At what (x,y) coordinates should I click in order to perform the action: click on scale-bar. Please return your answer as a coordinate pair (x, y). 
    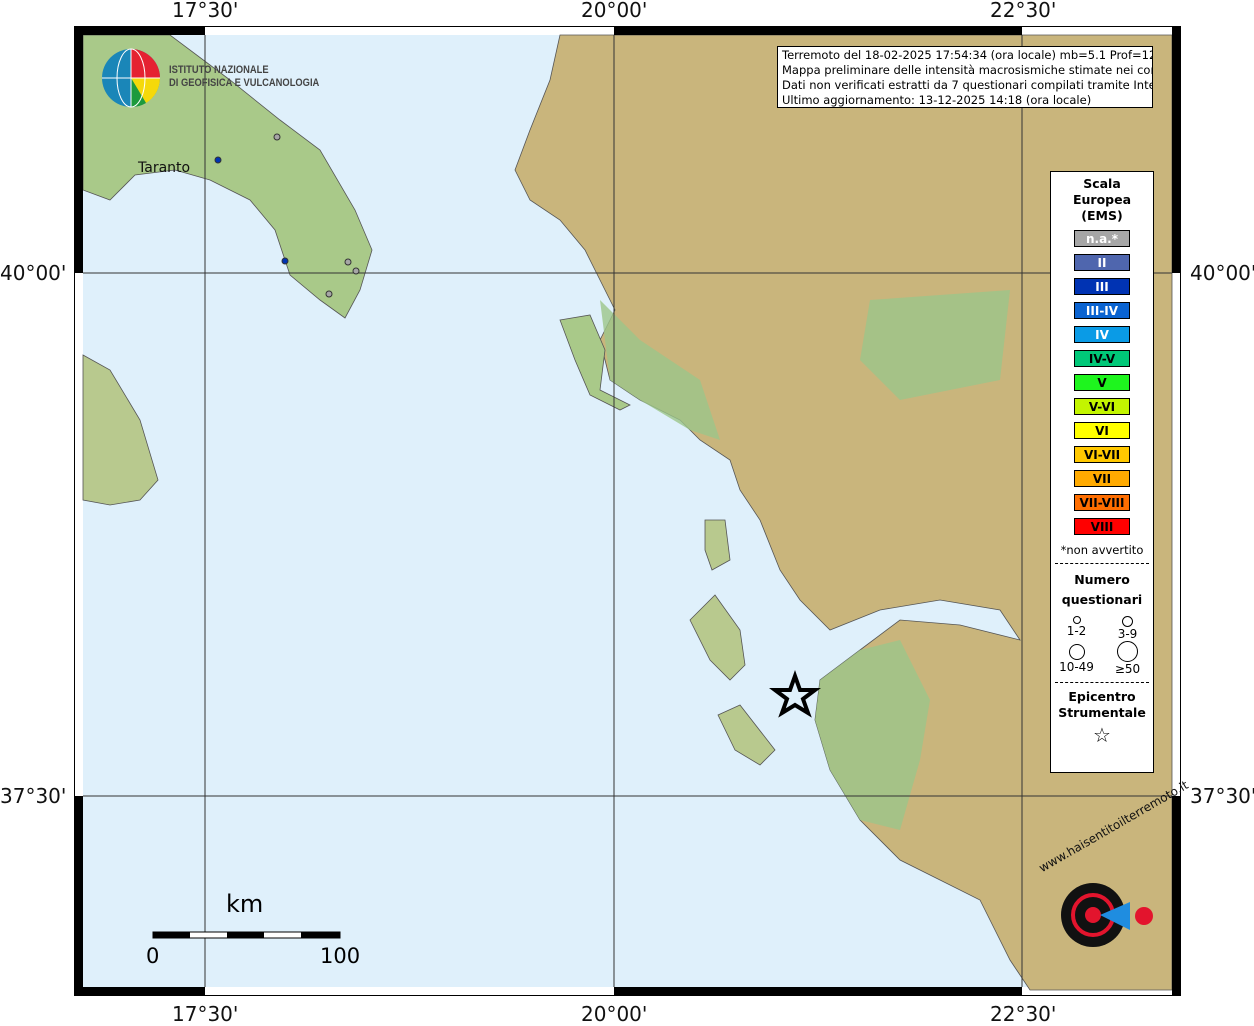
    Looking at the image, I should click on (246, 935).